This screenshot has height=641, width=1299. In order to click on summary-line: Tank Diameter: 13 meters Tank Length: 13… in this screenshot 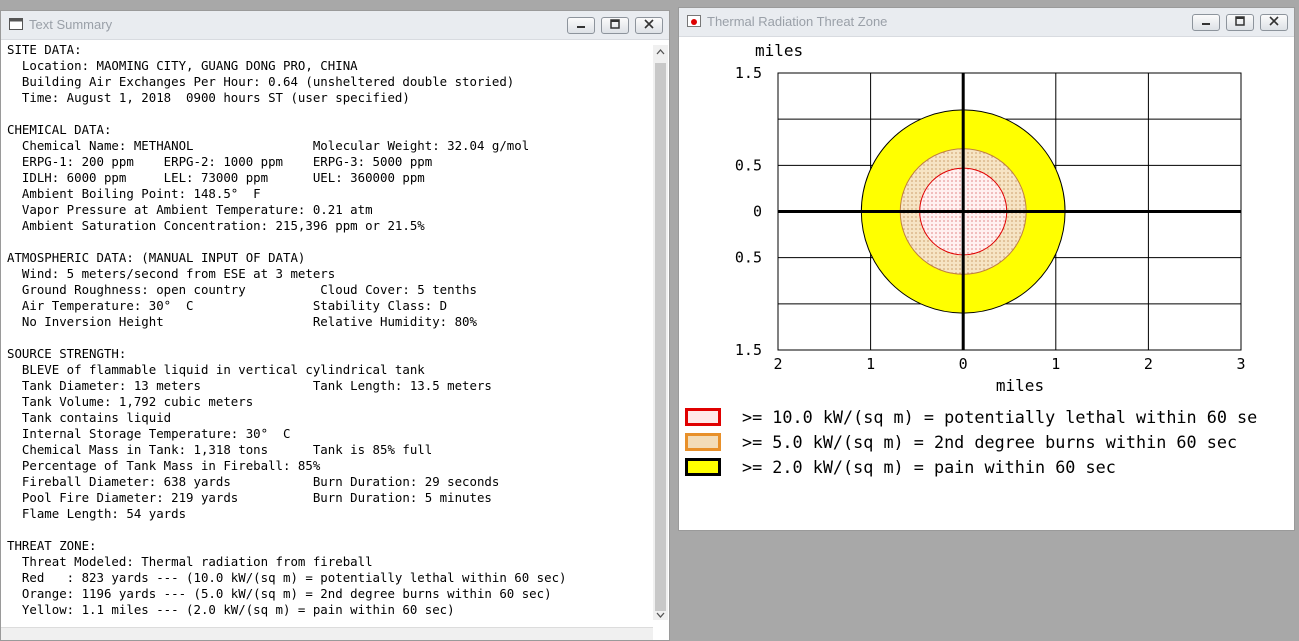, I will do `click(249, 385)`.